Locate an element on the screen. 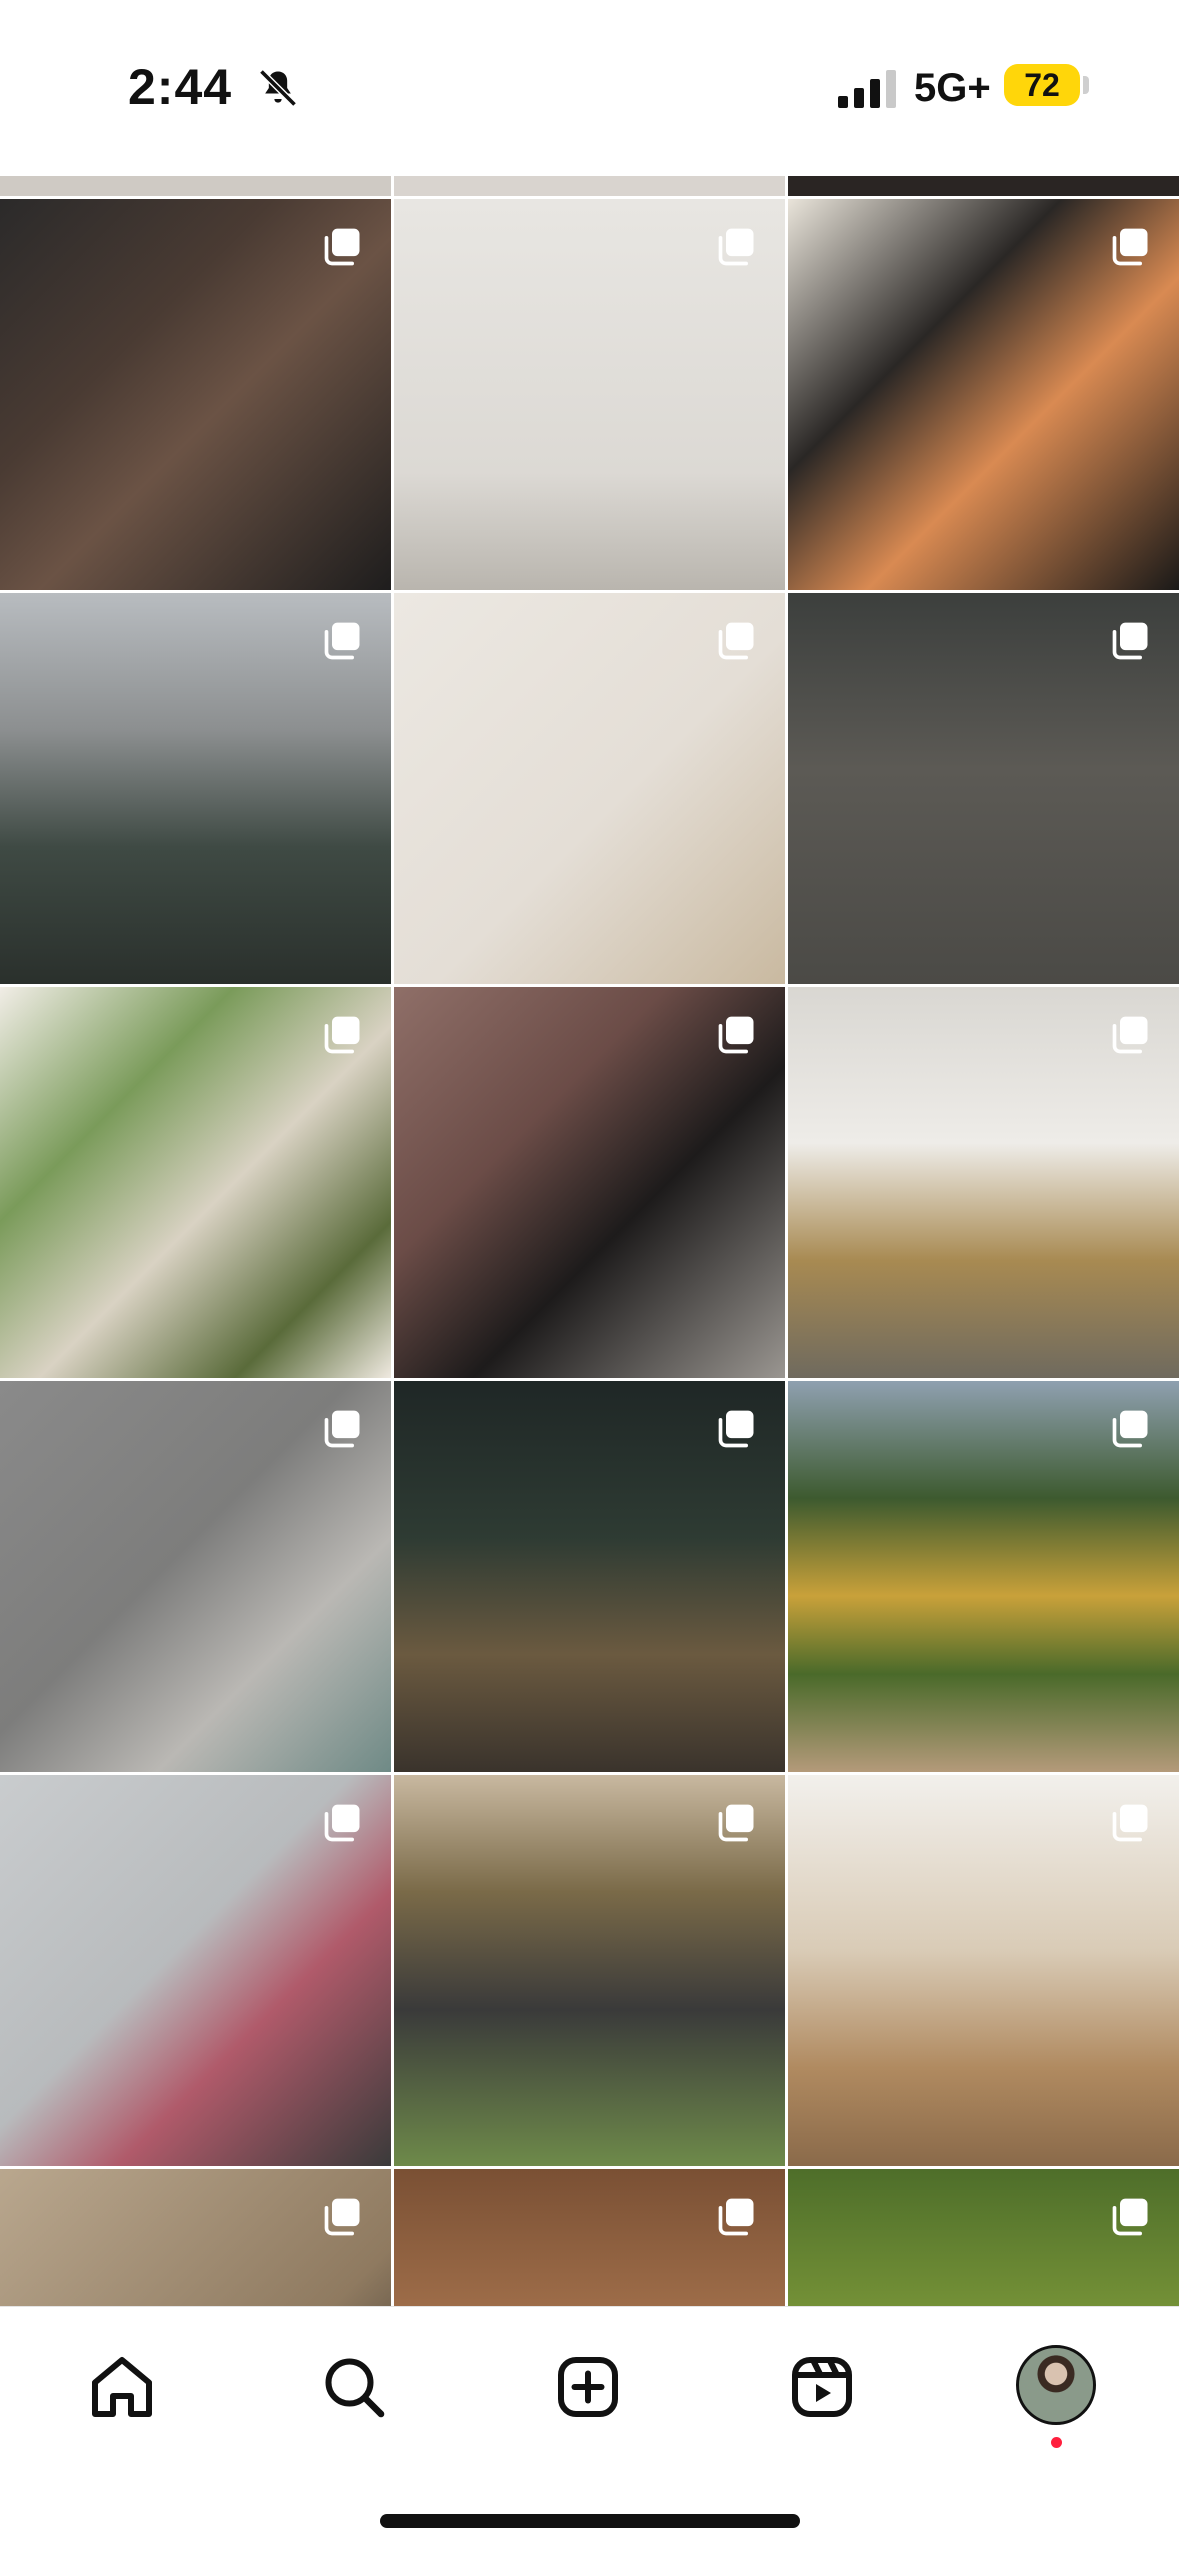  tab-search is located at coordinates (354, 2387).